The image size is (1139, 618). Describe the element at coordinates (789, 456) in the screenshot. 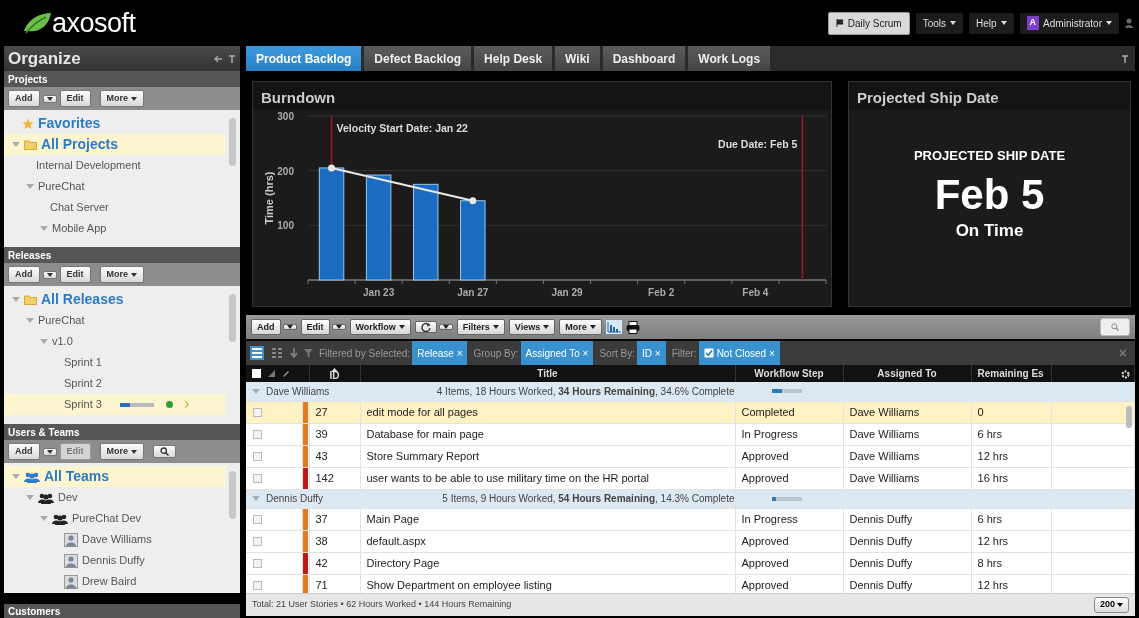

I see `workflow-step-cell: Approved` at that location.